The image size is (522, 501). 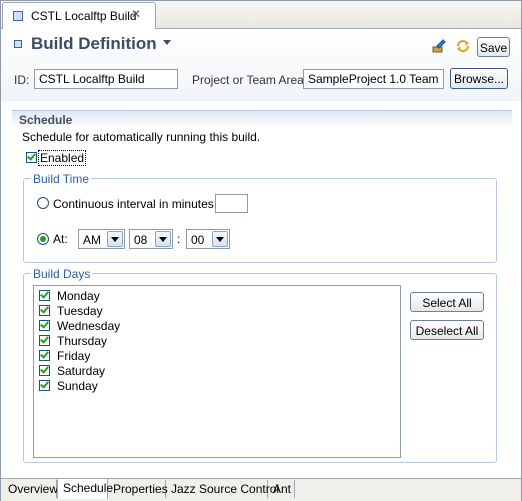 What do you see at coordinates (138, 489) in the screenshot?
I see `tab-properties: Properties` at bounding box center [138, 489].